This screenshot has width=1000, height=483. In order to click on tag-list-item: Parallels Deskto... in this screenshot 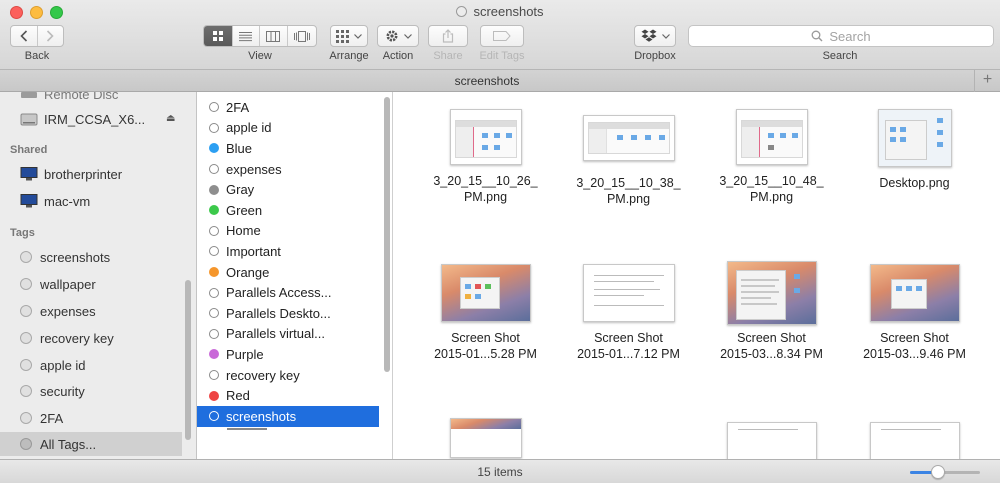, I will do `click(288, 313)`.